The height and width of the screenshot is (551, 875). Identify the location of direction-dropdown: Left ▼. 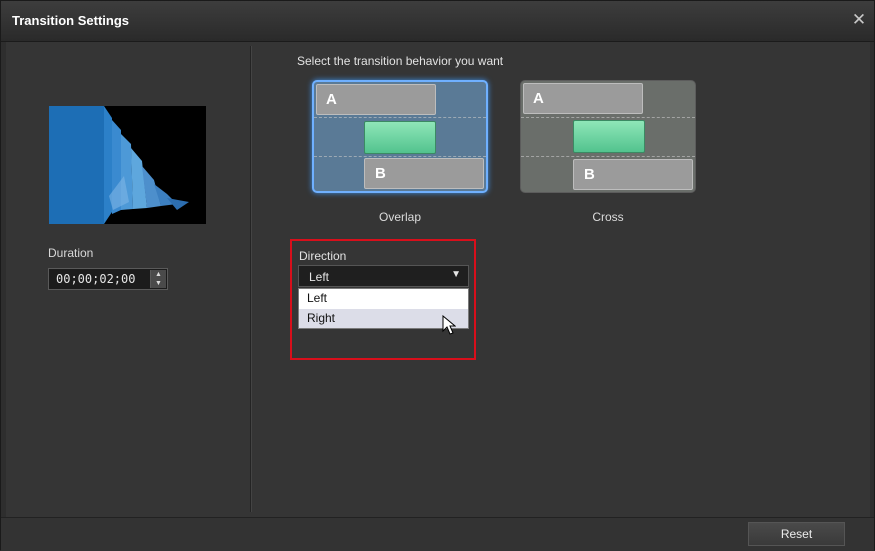
(383, 276).